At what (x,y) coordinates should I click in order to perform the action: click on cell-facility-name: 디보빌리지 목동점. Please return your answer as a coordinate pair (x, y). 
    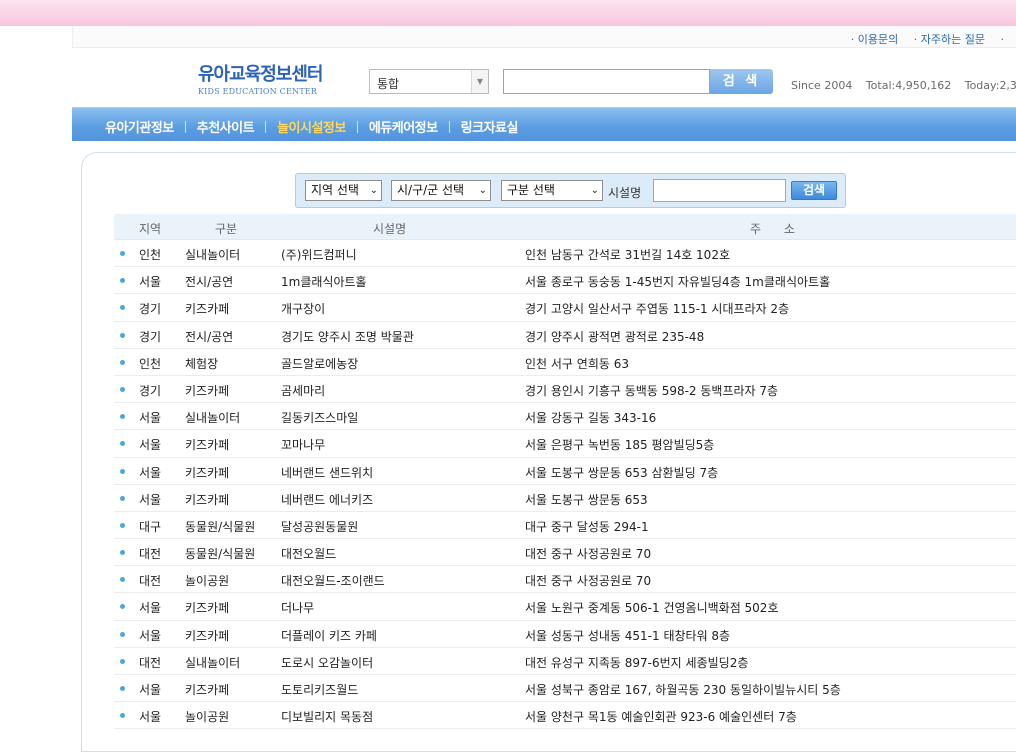
    Looking at the image, I should click on (327, 716).